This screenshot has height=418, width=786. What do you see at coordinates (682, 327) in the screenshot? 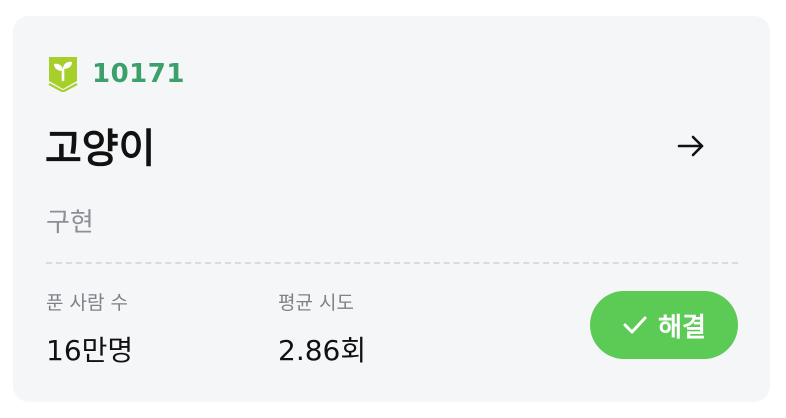
I see `solved-status-label: 해결` at bounding box center [682, 327].